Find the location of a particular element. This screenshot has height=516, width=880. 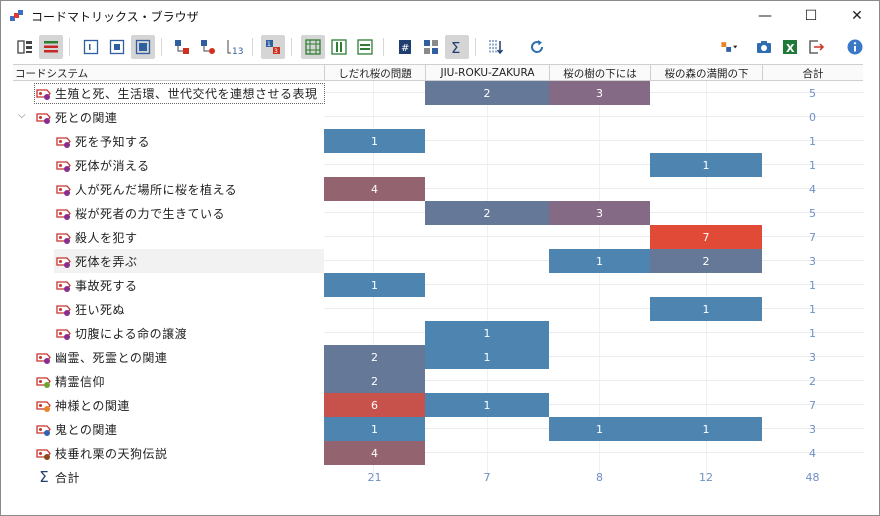

code-label: 死体が消える is located at coordinates (103, 165).